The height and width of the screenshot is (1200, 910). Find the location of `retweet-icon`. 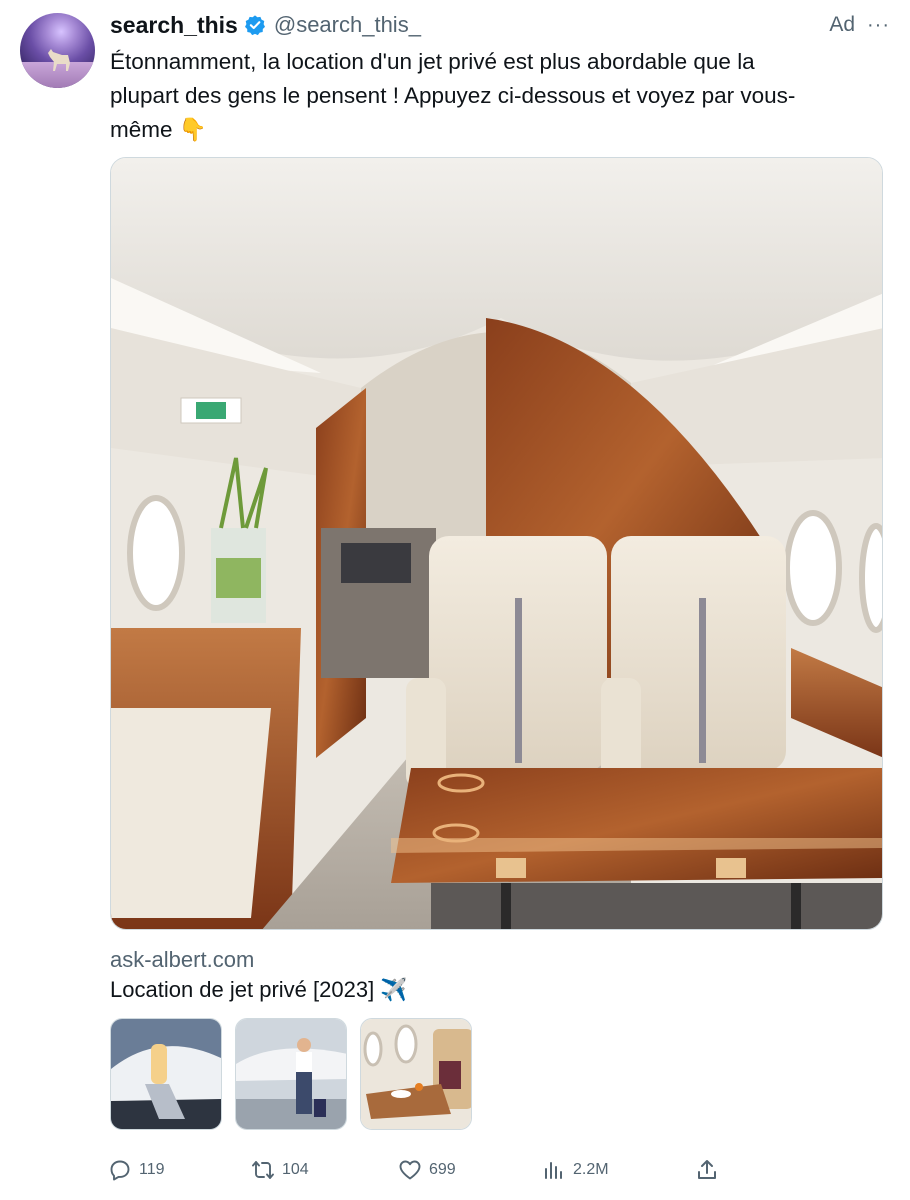

retweet-icon is located at coordinates (263, 1170).